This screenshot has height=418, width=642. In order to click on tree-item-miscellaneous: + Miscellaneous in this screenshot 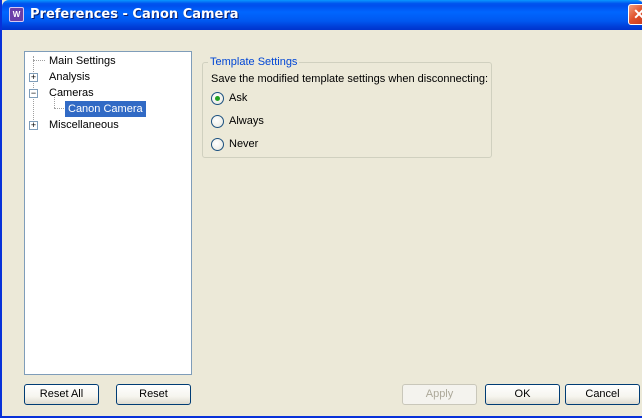, I will do `click(105, 125)`.